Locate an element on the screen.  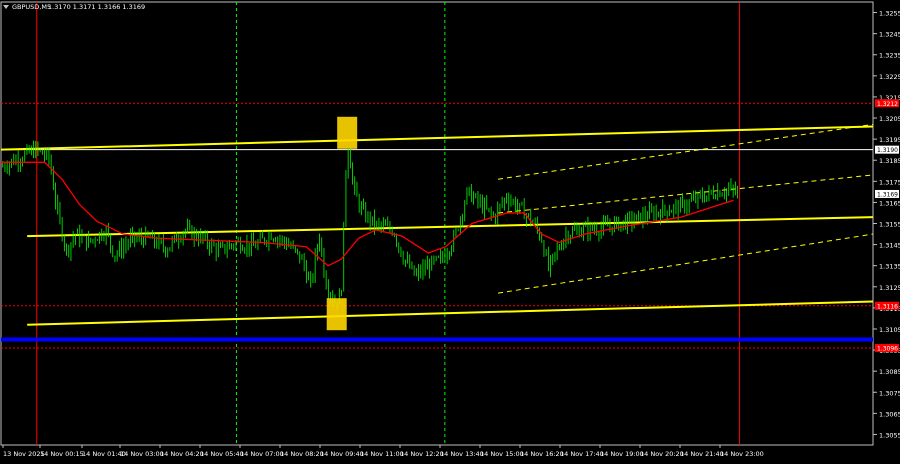
x-tick-label: 14 Nov 00:15 is located at coordinates (62, 454).